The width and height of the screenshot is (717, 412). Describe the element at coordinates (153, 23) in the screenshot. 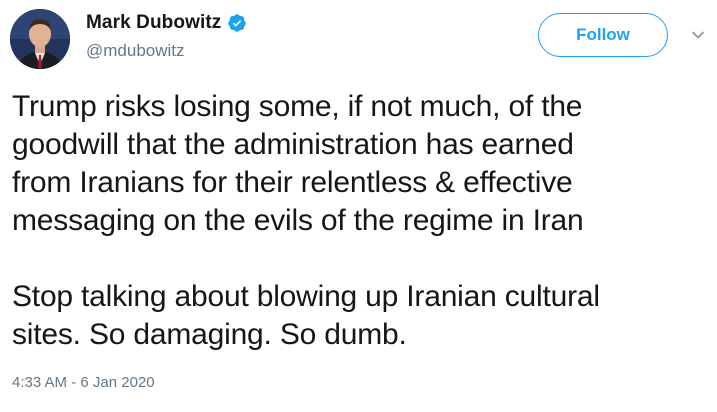

I see `author-display-name: Mark Dubowitz` at that location.